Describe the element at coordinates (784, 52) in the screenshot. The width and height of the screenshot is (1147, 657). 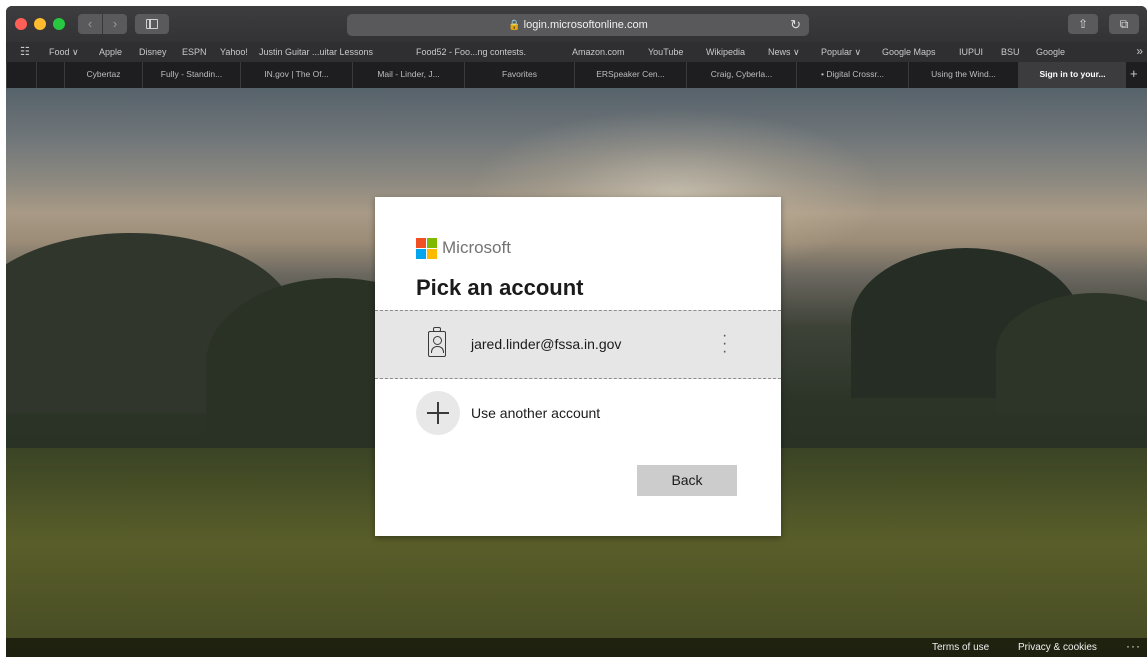
I see `bookmark-item: News ∨` at that location.